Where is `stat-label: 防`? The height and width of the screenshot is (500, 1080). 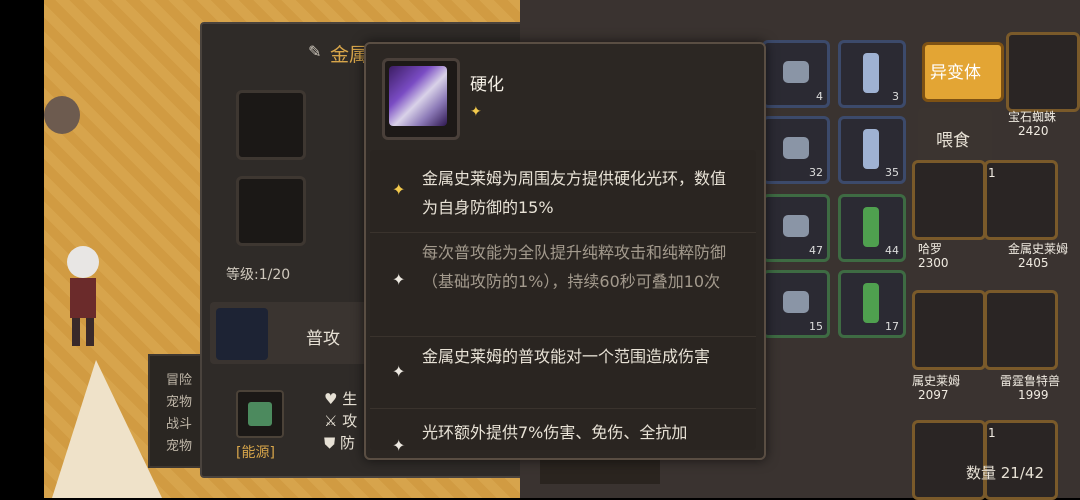 stat-label: 防 is located at coordinates (348, 443).